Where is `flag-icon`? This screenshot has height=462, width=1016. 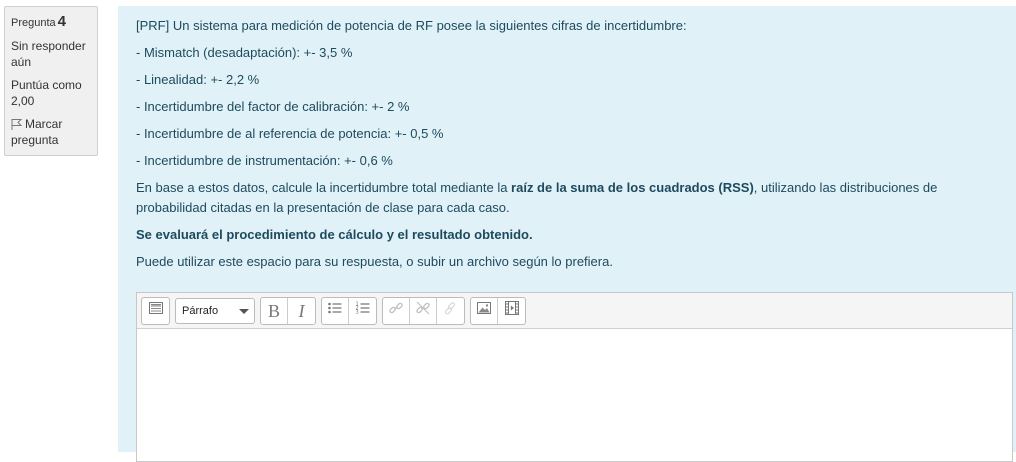 flag-icon is located at coordinates (17, 124).